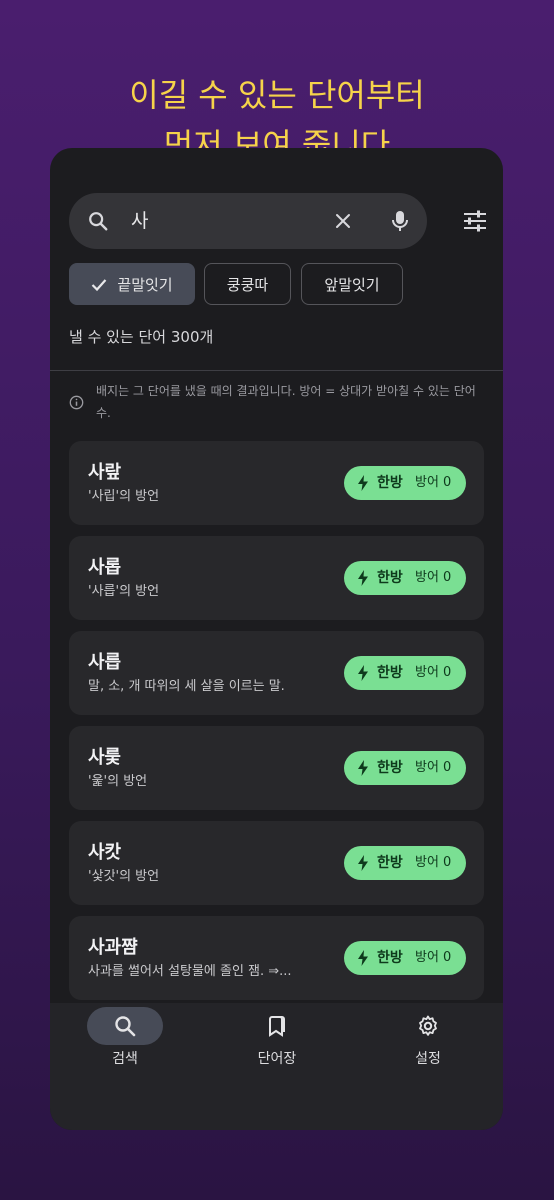 The height and width of the screenshot is (1200, 554). I want to click on chip-label: 앞말잇기, so click(352, 285).